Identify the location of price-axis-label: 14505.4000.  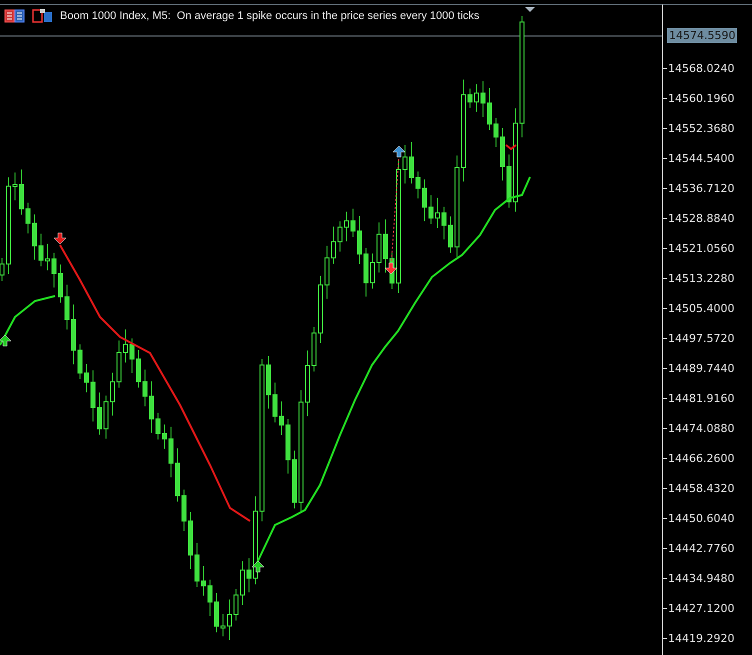
(701, 308).